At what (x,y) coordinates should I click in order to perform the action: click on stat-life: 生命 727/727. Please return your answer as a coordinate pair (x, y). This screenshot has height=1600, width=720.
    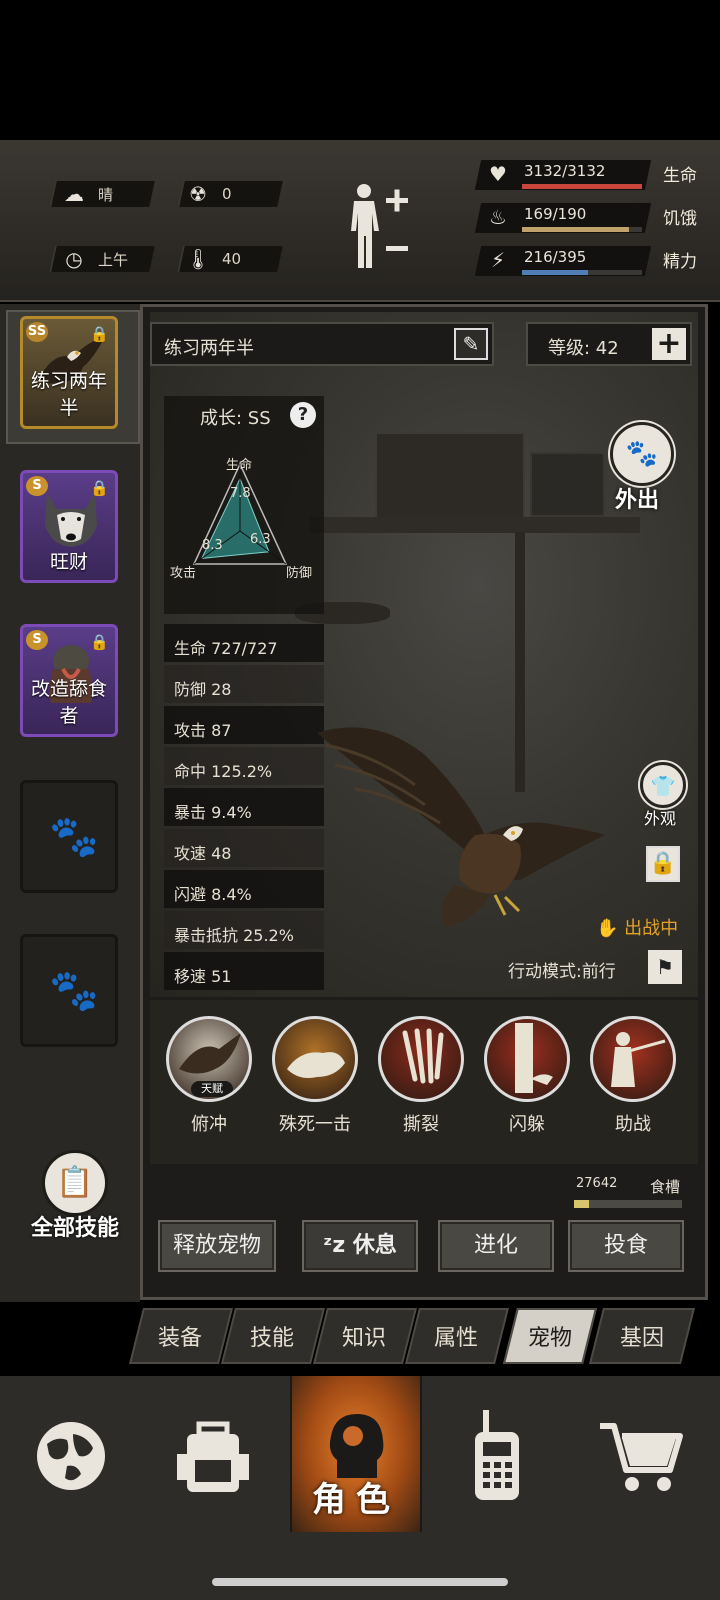
    Looking at the image, I should click on (244, 643).